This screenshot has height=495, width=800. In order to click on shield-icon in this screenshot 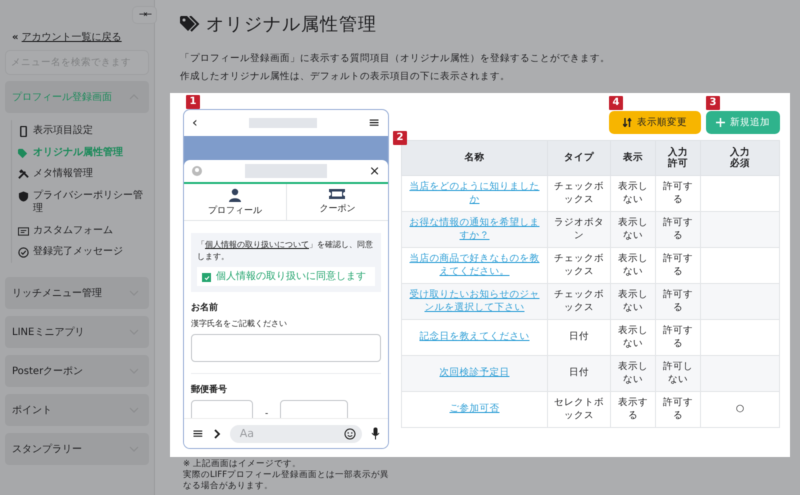, I will do `click(23, 196)`.